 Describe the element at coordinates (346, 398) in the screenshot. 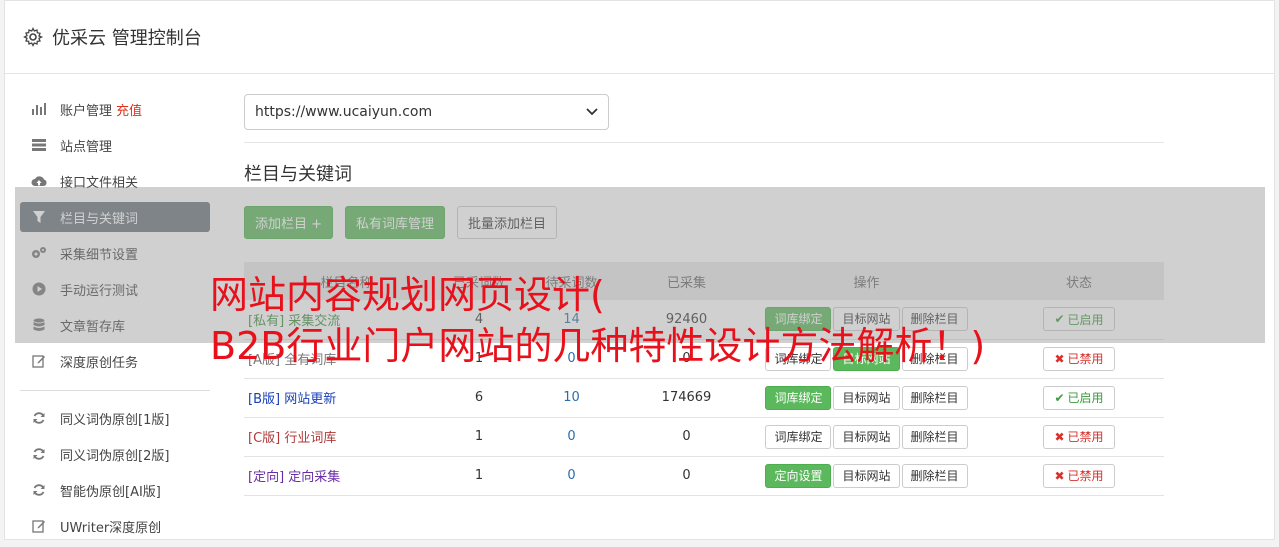

I see `column-name-cell: [B版] 网站更新` at that location.